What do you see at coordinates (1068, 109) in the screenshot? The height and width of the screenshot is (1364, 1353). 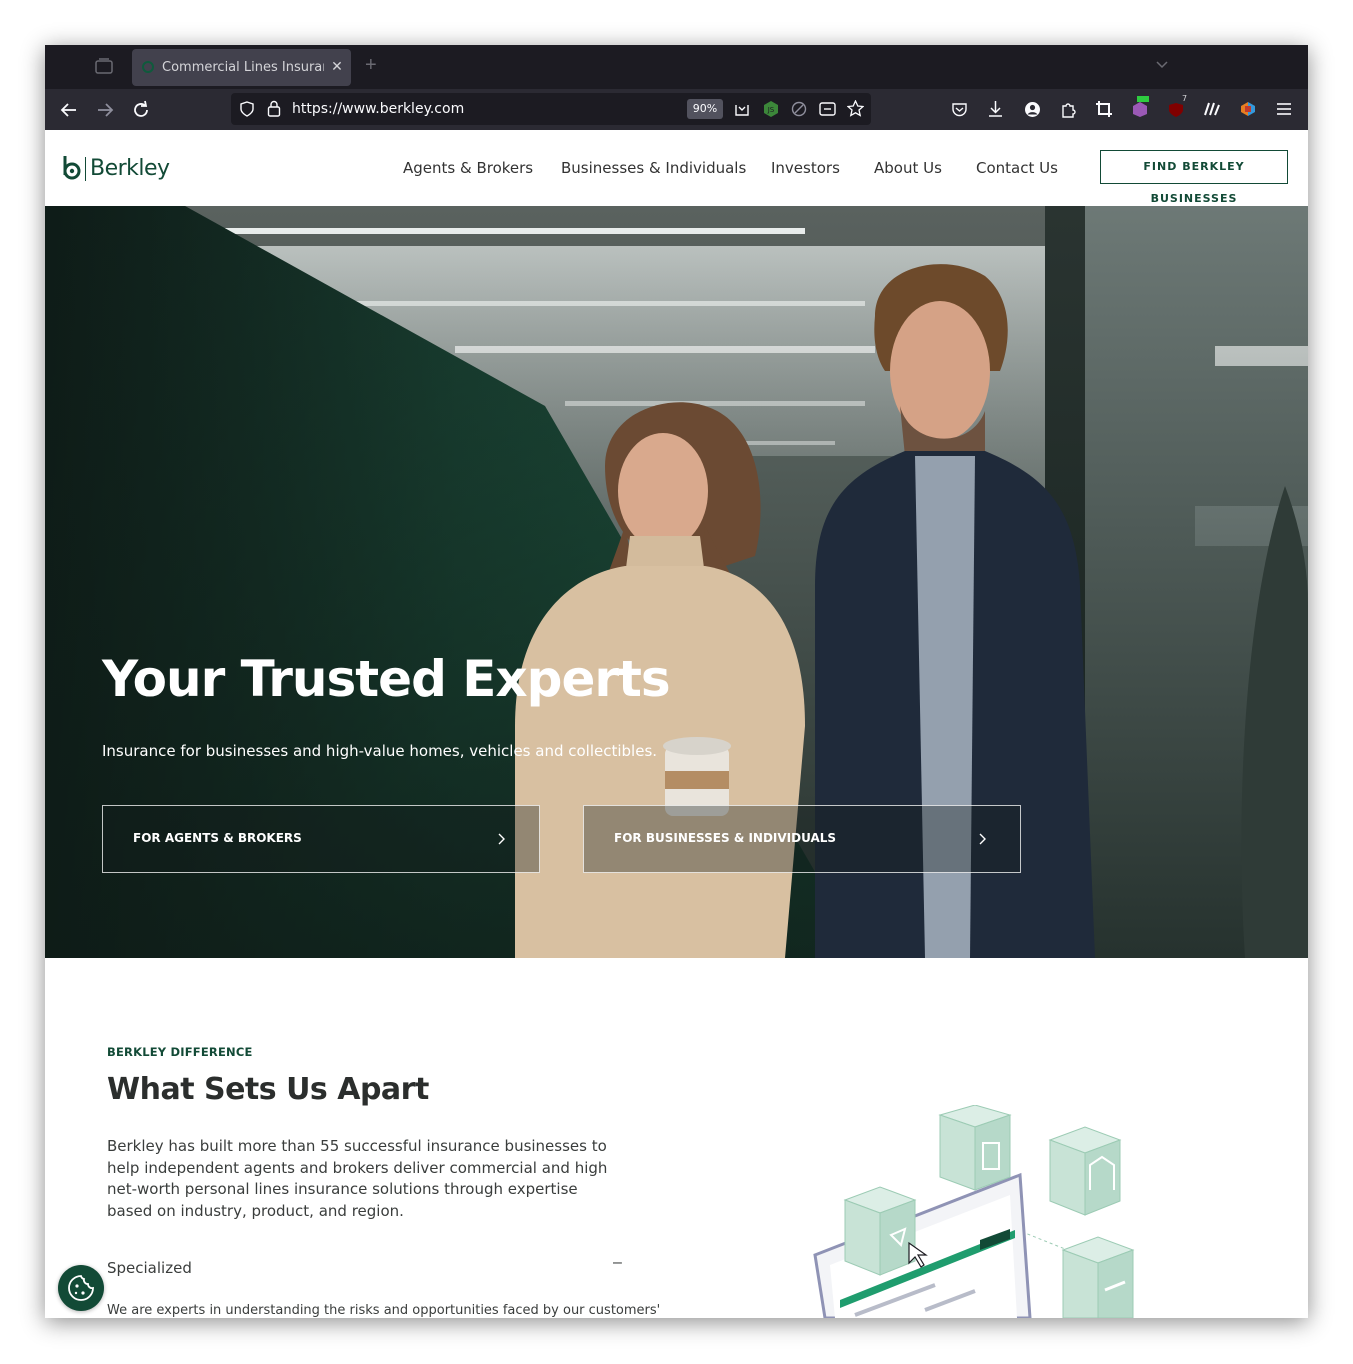 I see `extensions-puzzle-icon` at bounding box center [1068, 109].